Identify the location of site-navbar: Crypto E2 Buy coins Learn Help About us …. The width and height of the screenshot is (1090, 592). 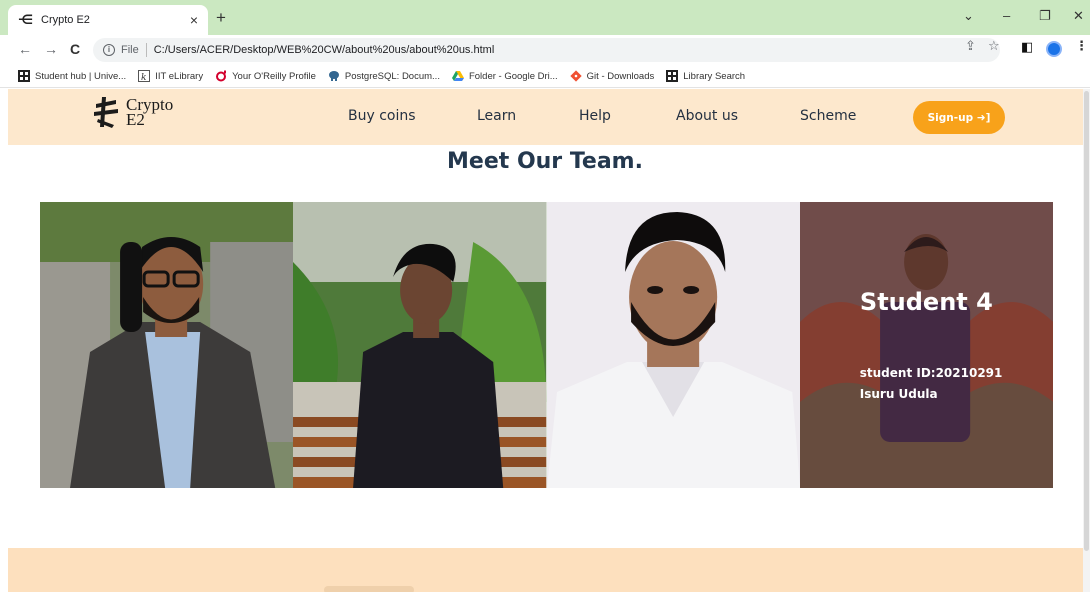
(546, 117).